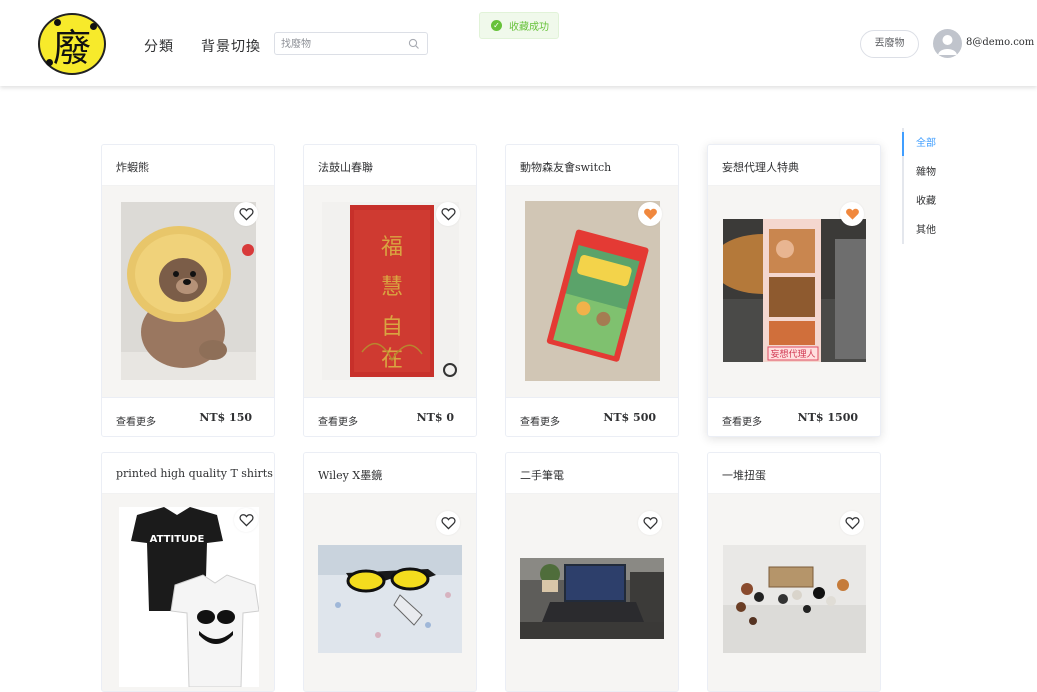  Describe the element at coordinates (920, 229) in the screenshot. I see `category-other: 其他` at that location.